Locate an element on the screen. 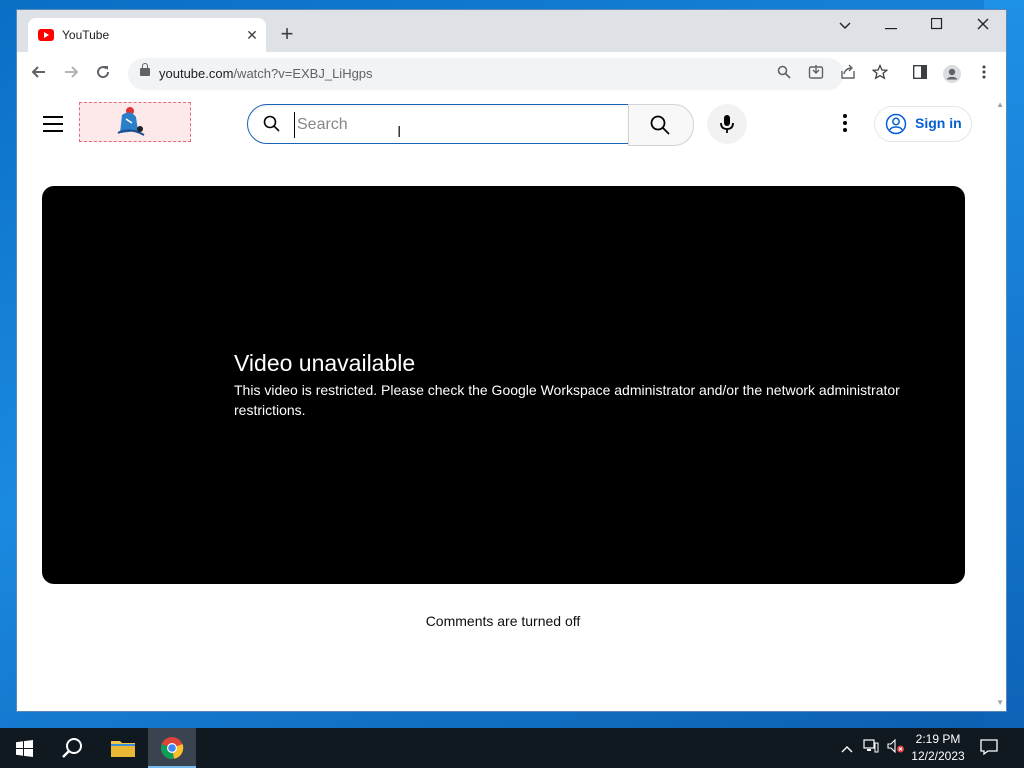 The width and height of the screenshot is (1024, 768). search-button is located at coordinates (661, 125).